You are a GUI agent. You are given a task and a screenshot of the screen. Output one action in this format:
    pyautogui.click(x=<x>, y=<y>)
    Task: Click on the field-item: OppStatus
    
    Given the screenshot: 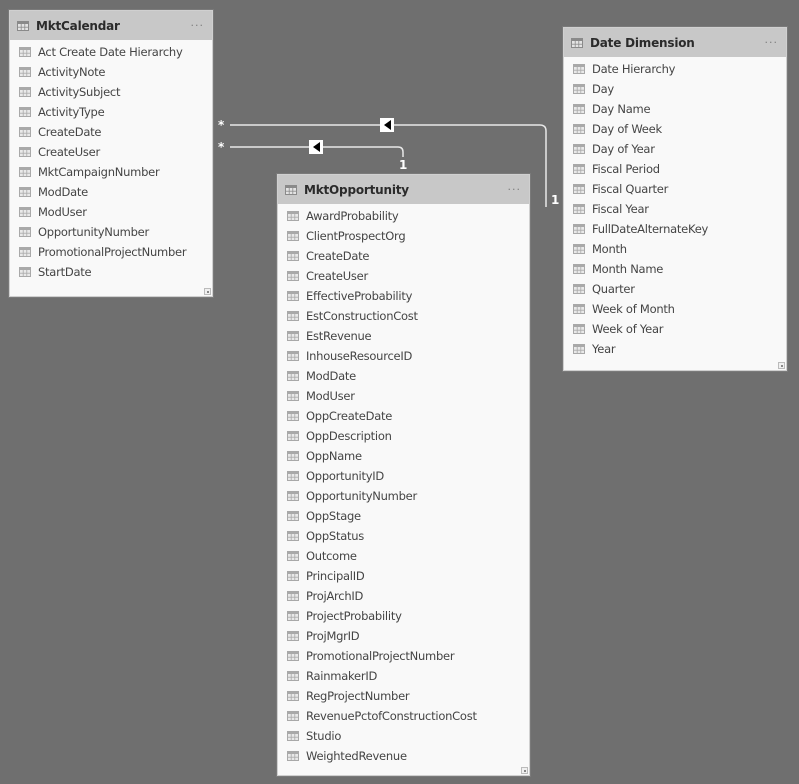 What is the action you would take?
    pyautogui.click(x=403, y=536)
    